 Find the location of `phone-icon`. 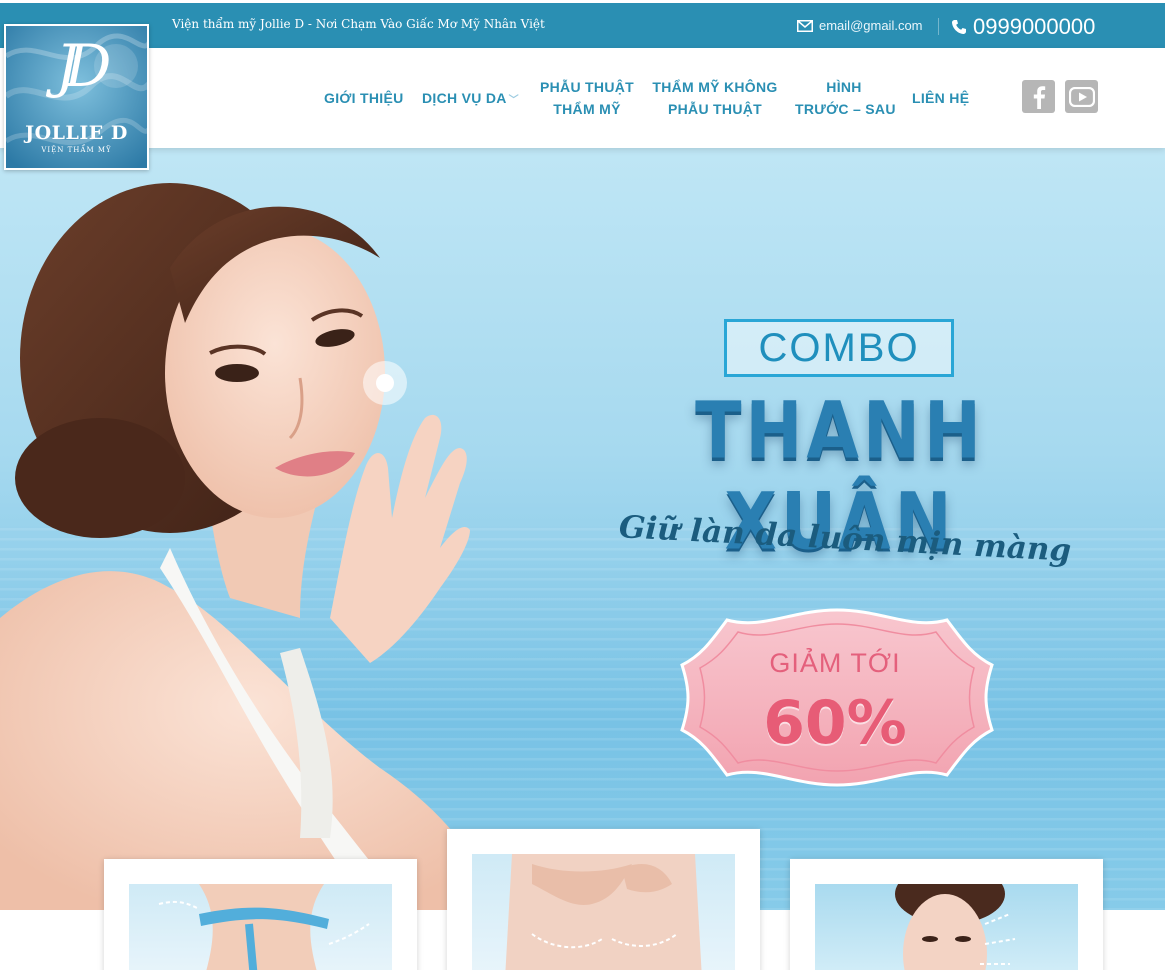

phone-icon is located at coordinates (959, 27).